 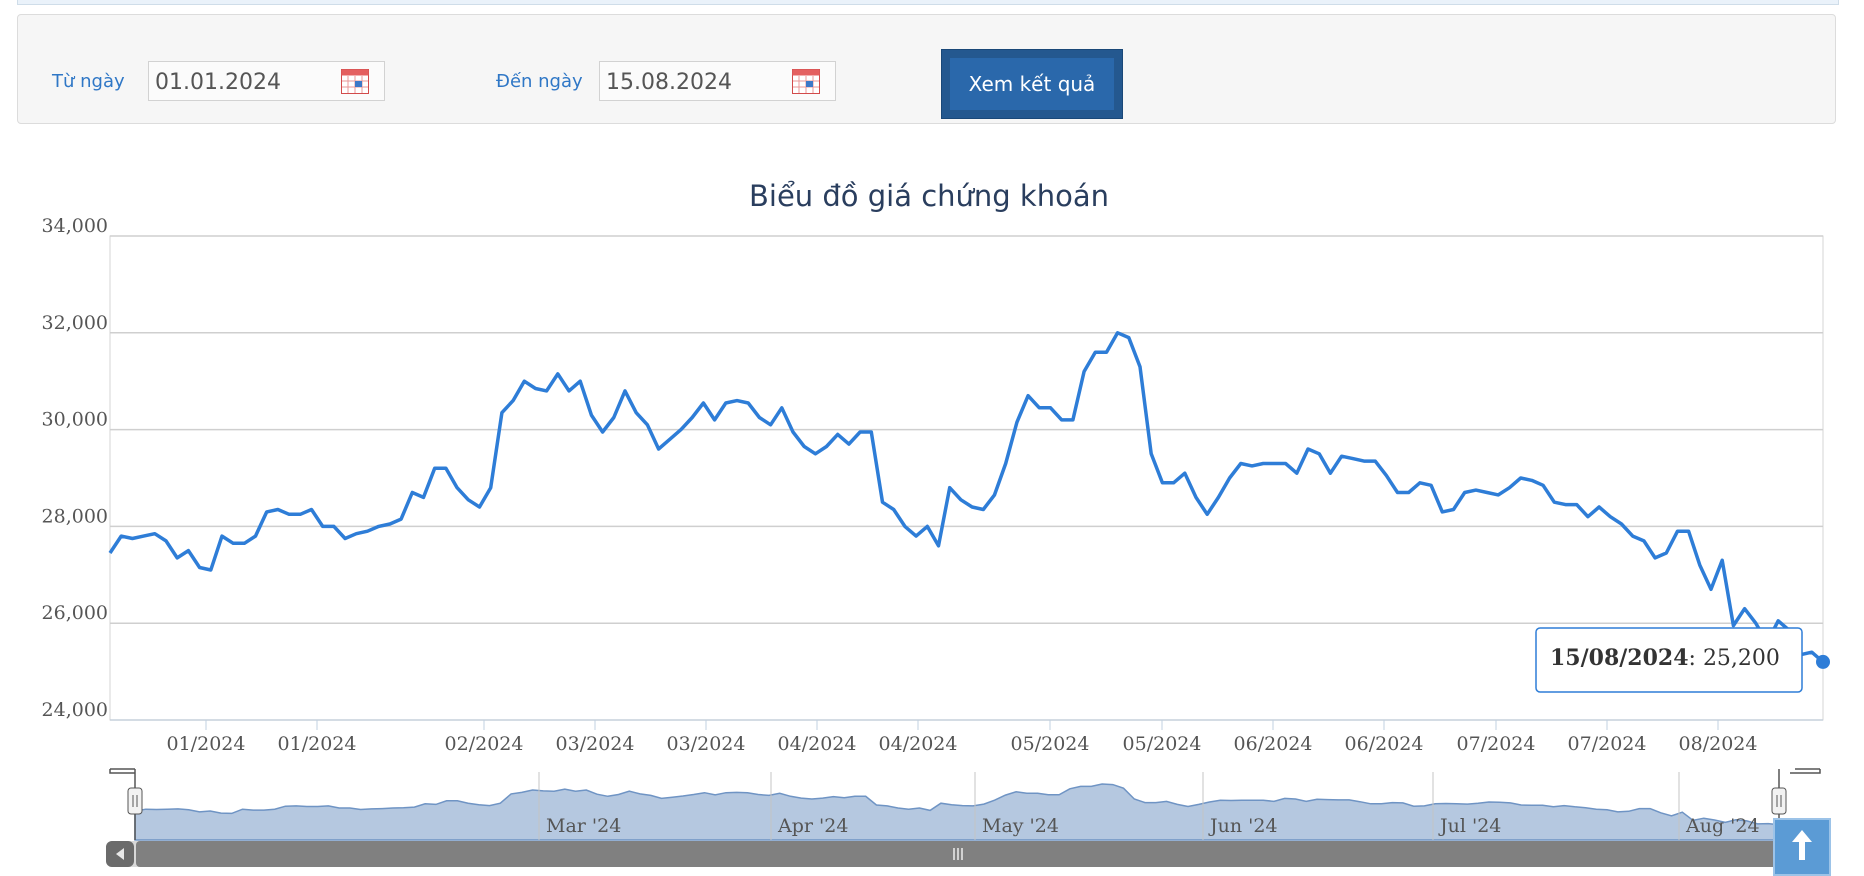 I want to click on x-tick-label: 02/2024, so click(x=484, y=744).